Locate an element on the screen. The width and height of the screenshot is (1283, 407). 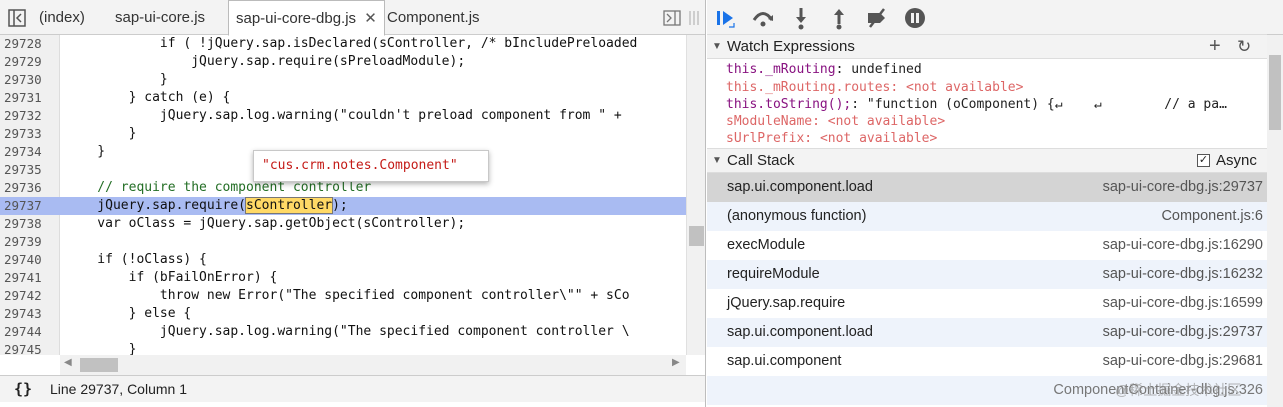
section-title: Watch Expressions is located at coordinates (791, 46).